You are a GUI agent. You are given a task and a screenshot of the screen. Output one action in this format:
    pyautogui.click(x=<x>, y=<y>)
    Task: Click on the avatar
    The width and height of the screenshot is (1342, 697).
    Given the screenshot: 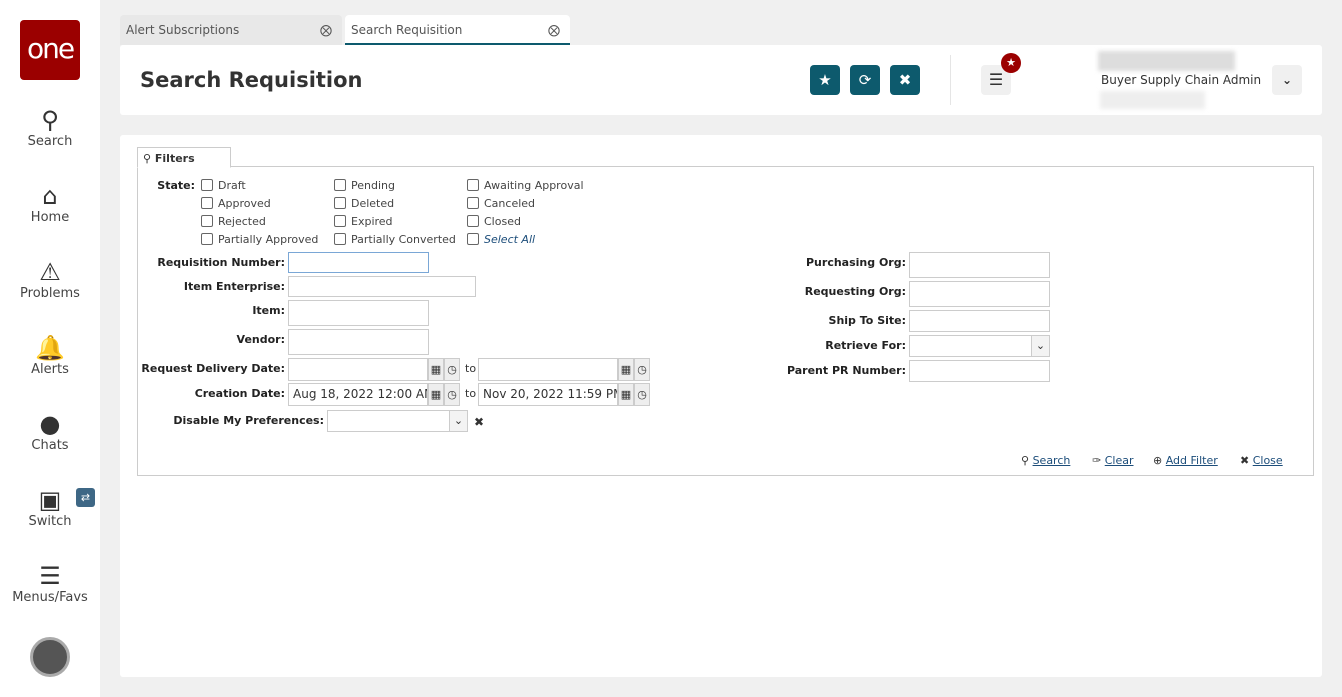 What is the action you would take?
    pyautogui.click(x=50, y=657)
    